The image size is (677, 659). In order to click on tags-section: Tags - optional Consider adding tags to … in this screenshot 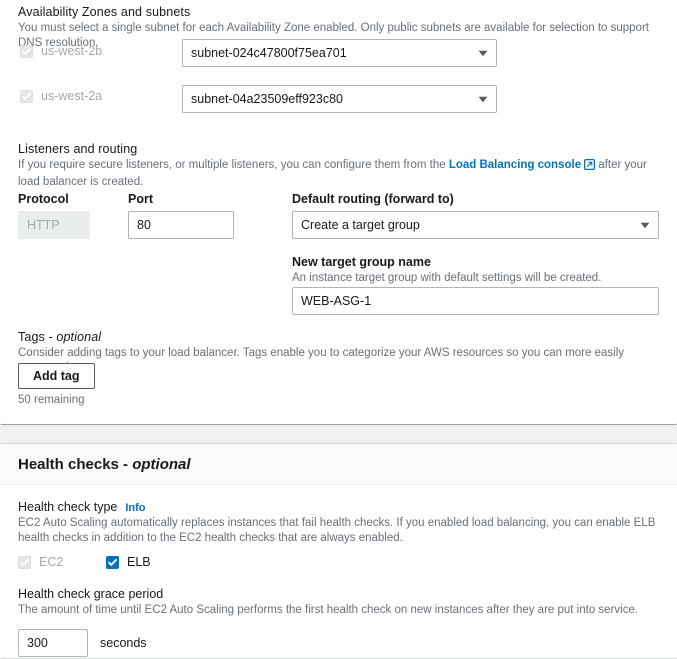, I will do `click(340, 353)`.